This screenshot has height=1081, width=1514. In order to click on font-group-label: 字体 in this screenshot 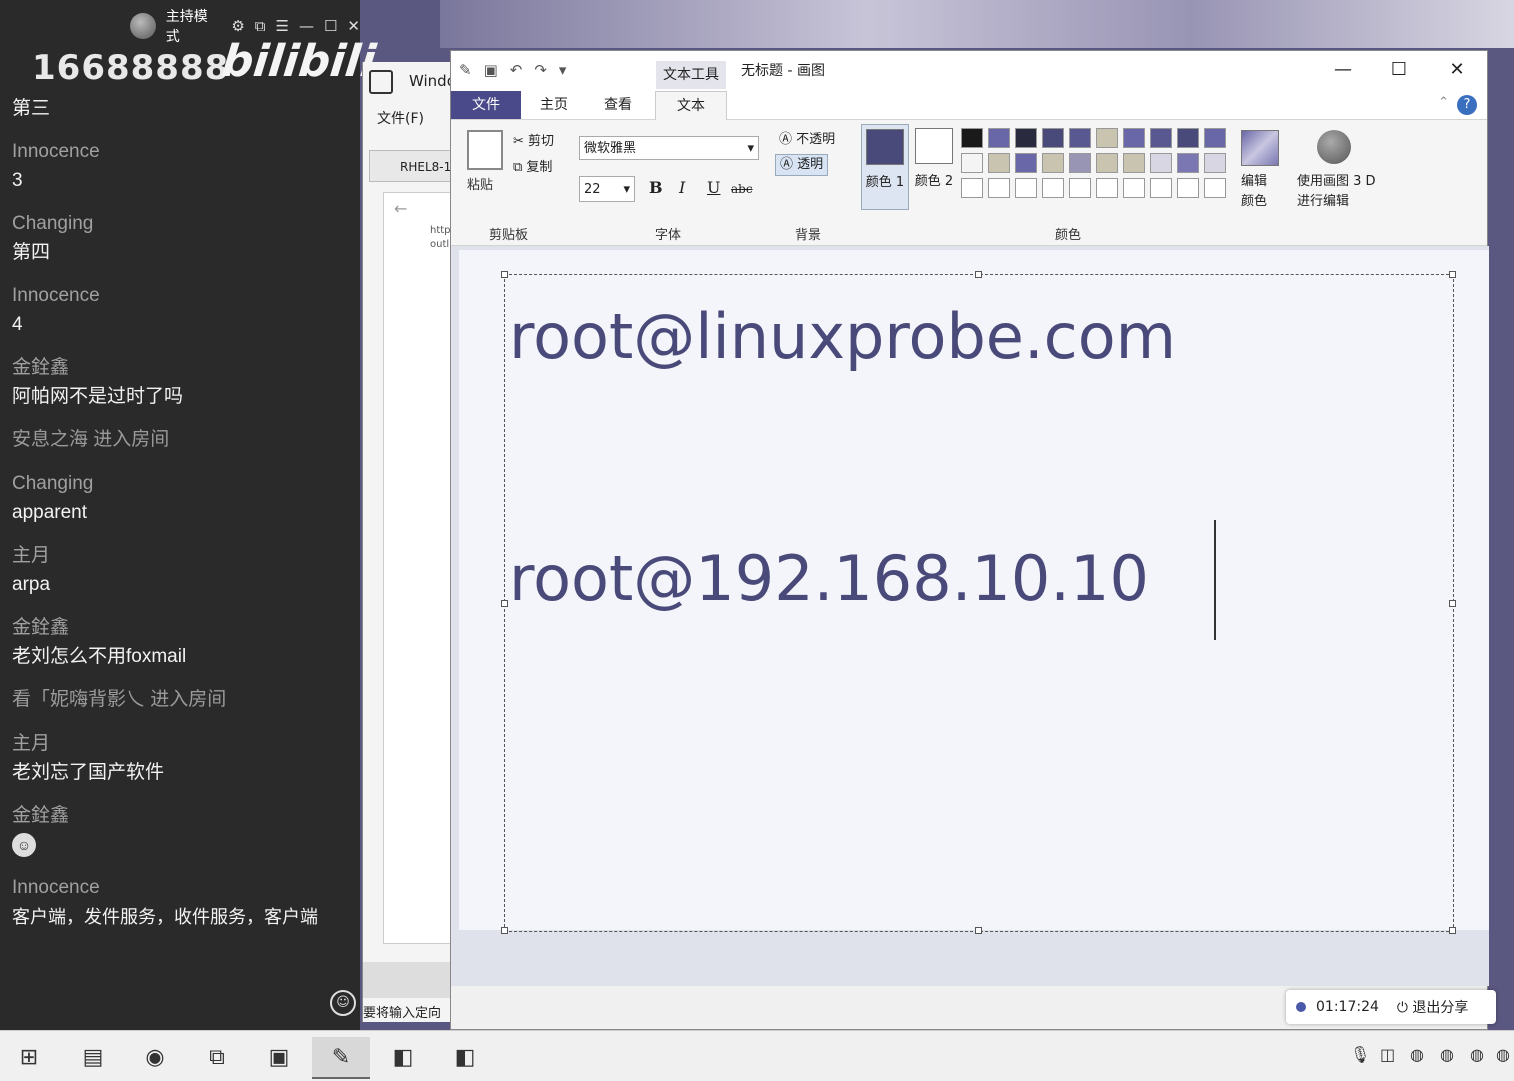, I will do `click(668, 235)`.